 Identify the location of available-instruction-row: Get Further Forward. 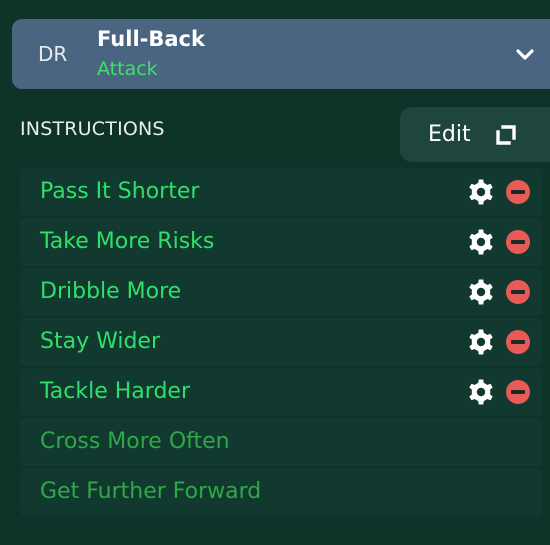
(281, 492).